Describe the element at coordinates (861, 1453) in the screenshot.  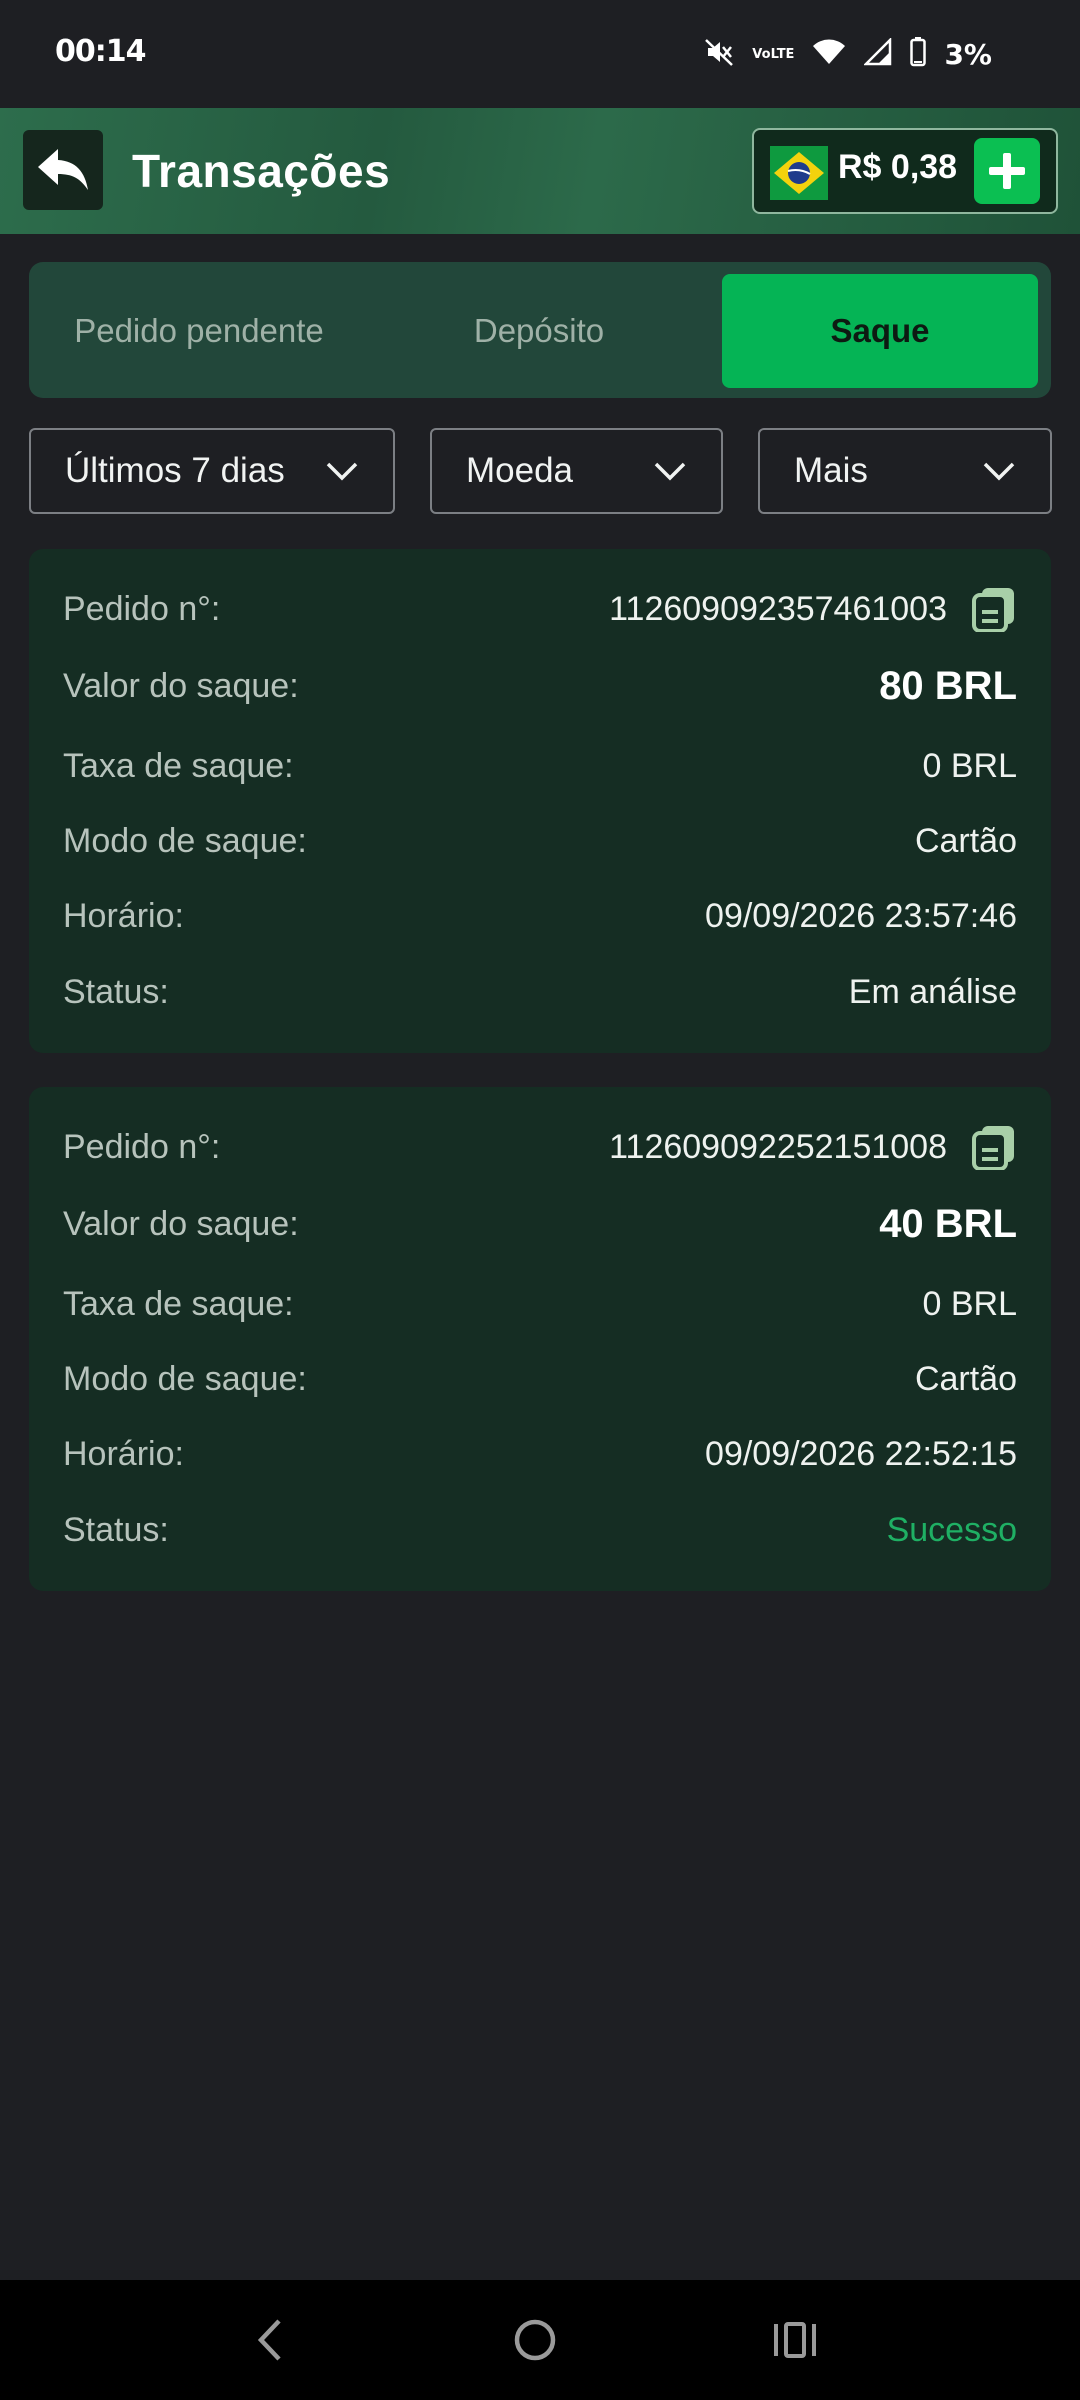
I see `time-value: 09/09/2026 22:52:15` at that location.